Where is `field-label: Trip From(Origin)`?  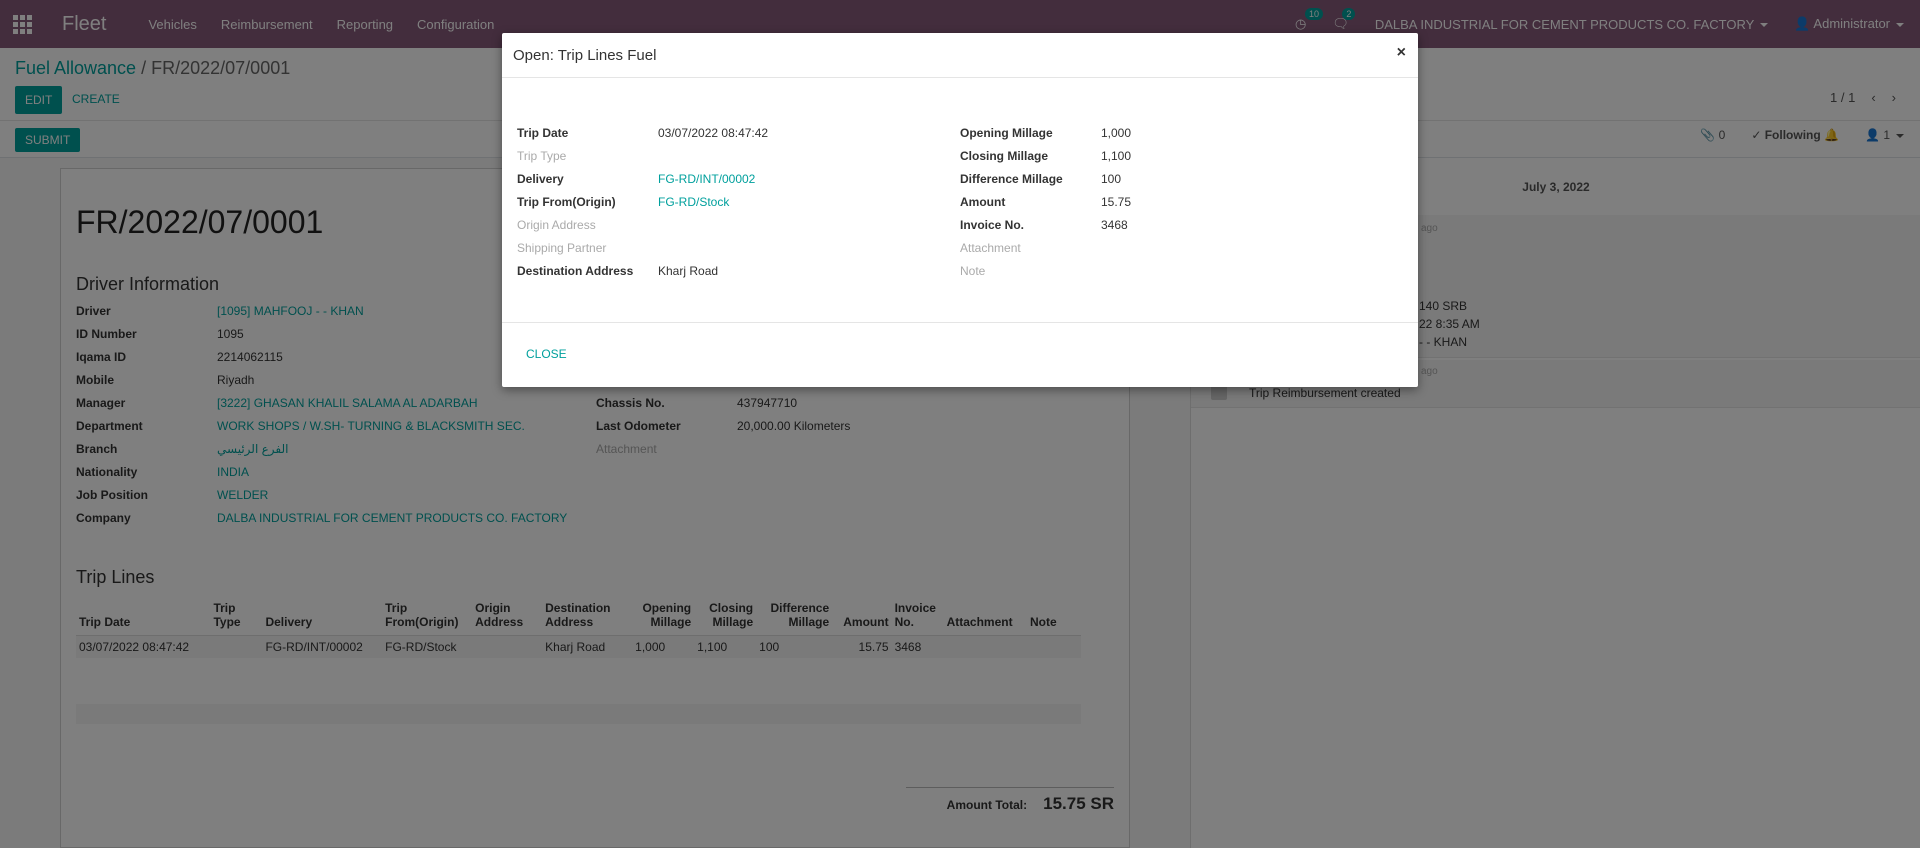 field-label: Trip From(Origin) is located at coordinates (566, 201).